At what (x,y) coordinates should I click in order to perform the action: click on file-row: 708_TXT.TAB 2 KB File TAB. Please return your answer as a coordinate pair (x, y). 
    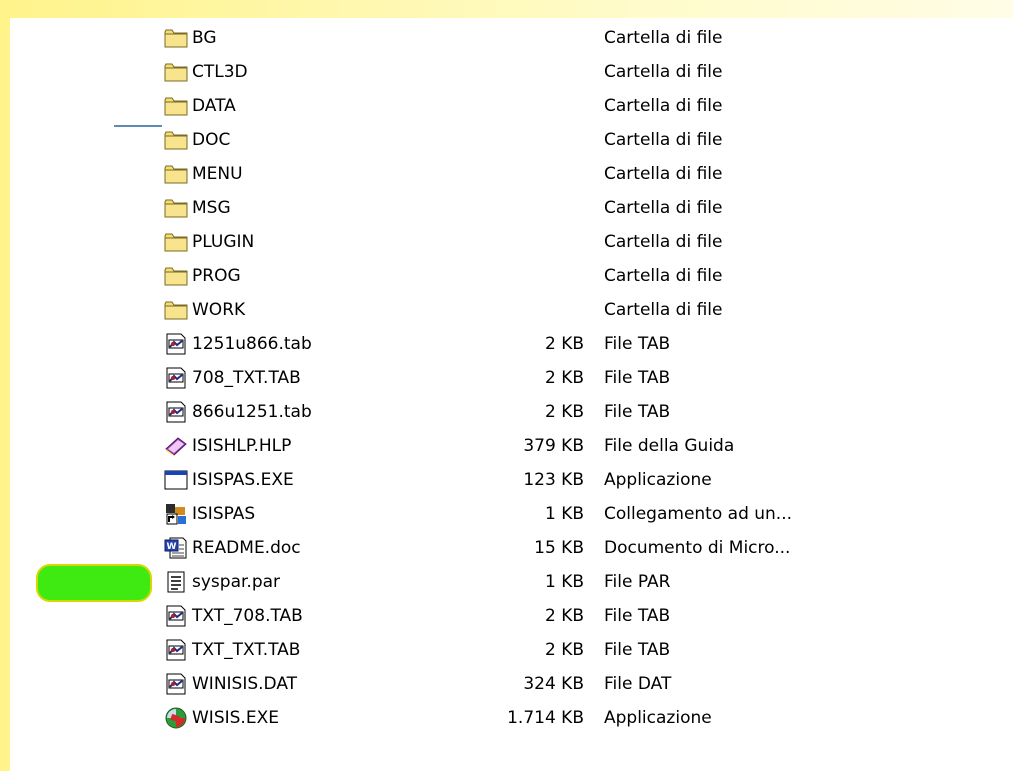
    Looking at the image, I should click on (520, 378).